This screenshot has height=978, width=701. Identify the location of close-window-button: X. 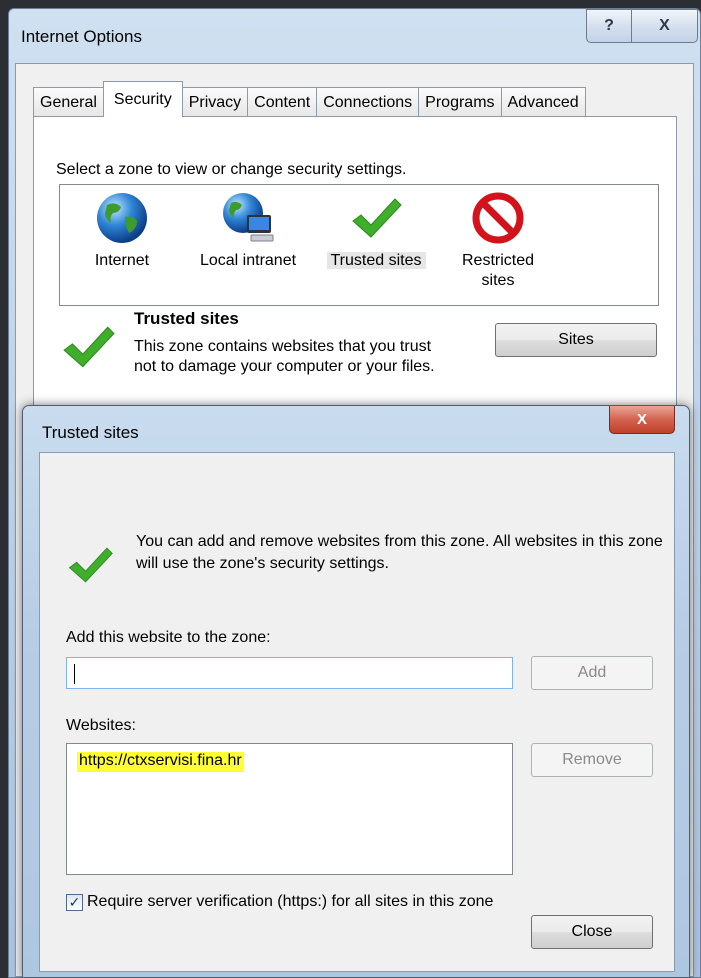
(665, 26).